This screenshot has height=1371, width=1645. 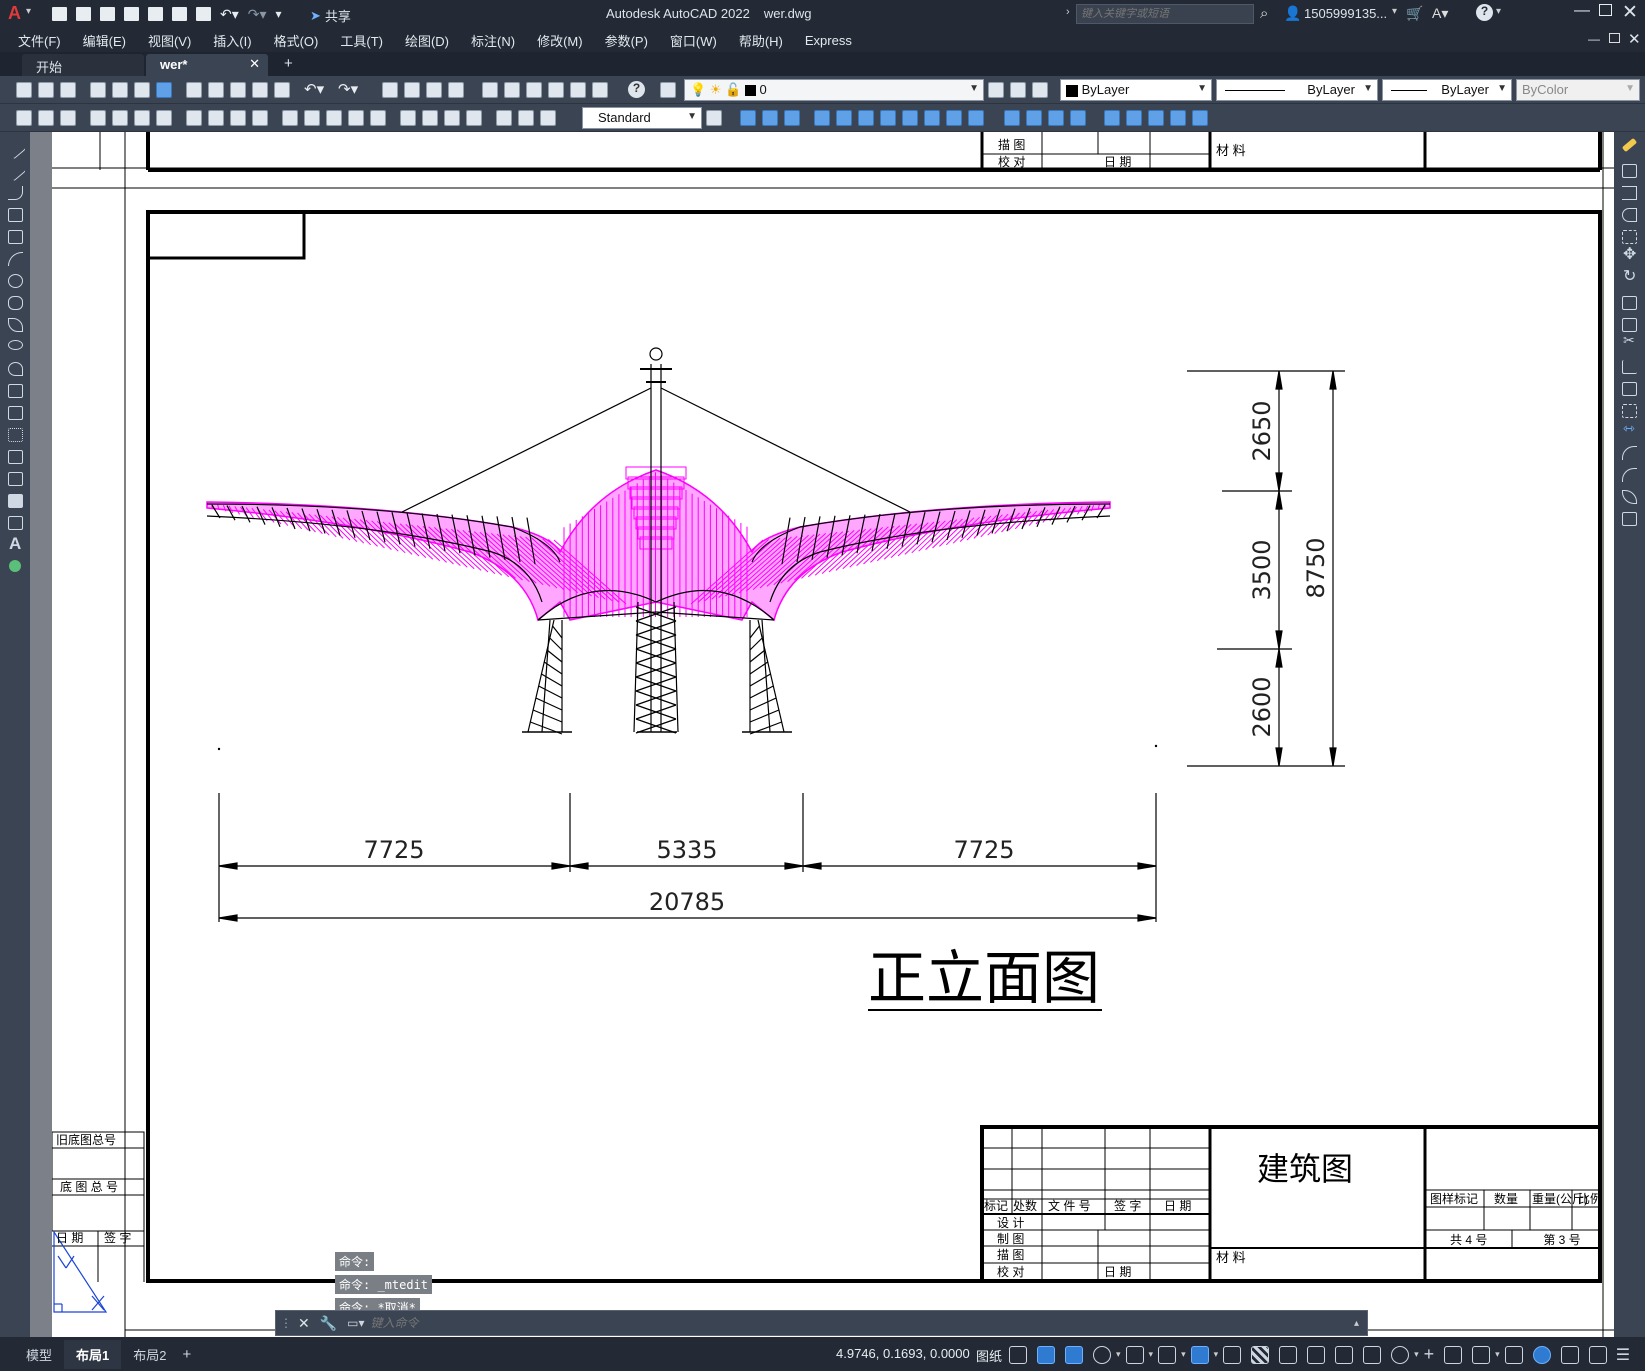 I want to click on pan-icon, so click(x=390, y=90).